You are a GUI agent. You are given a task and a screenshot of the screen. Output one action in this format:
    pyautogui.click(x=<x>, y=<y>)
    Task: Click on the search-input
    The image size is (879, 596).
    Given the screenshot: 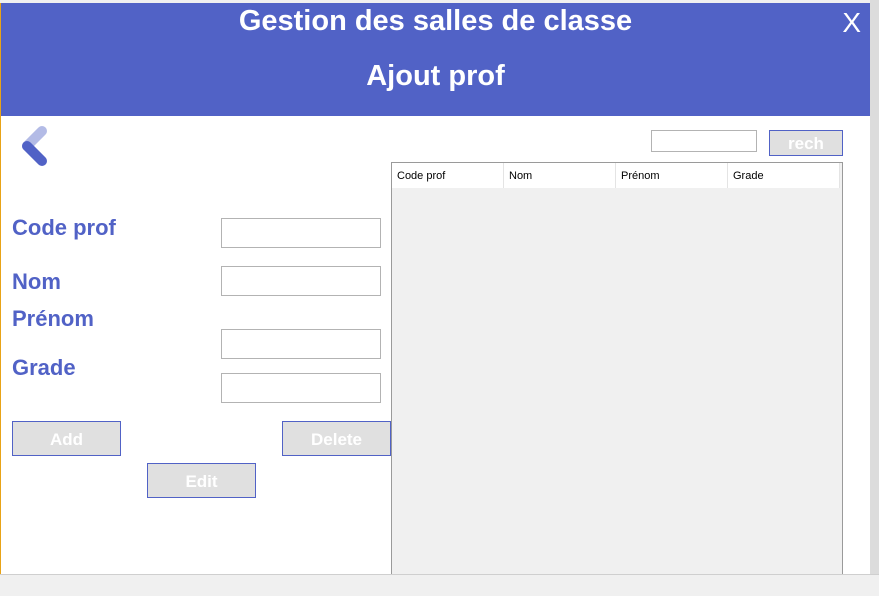 What is the action you would take?
    pyautogui.click(x=704, y=141)
    